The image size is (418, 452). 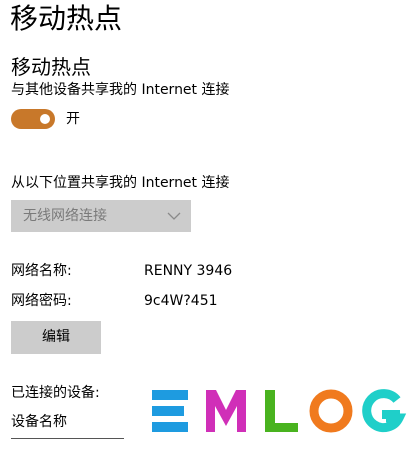 I want to click on toggle-knob, so click(x=45, y=119).